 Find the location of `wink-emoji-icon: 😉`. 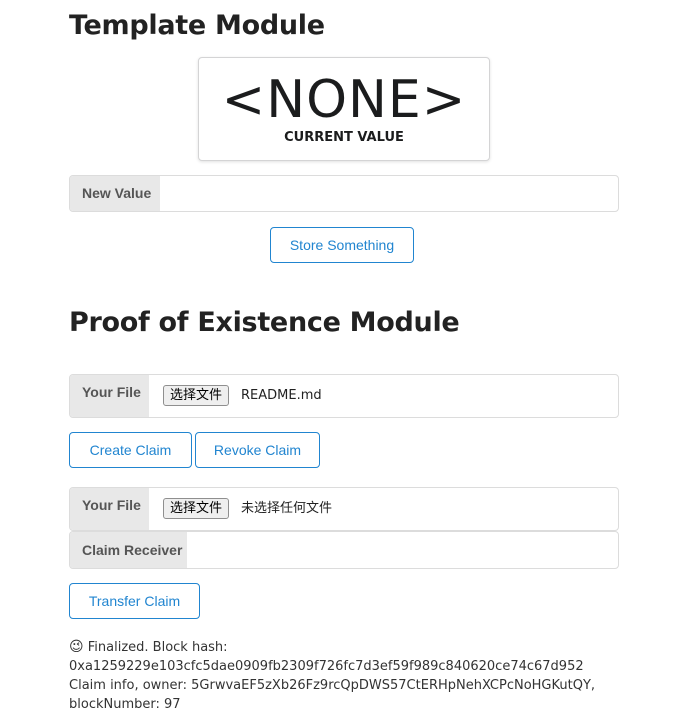

wink-emoji-icon: 😉 is located at coordinates (76, 647).